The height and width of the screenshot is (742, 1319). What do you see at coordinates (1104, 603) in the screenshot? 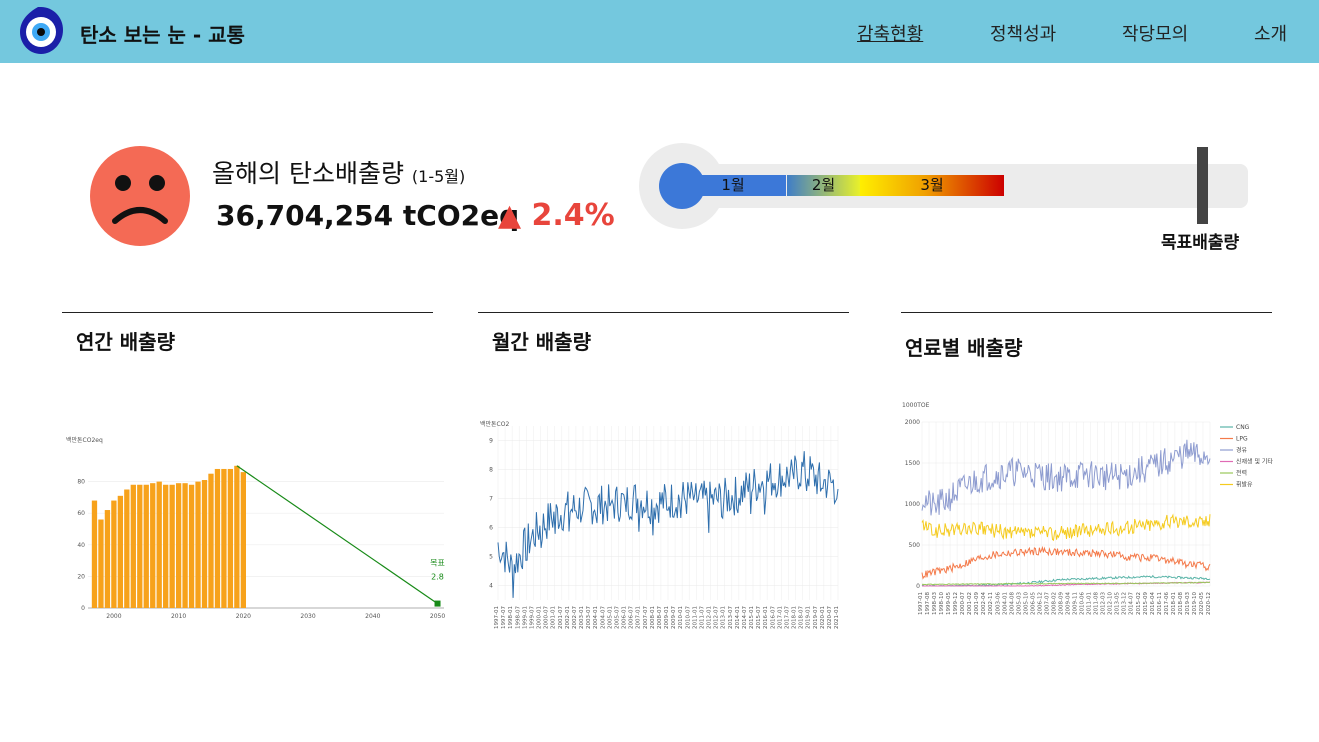
I see `x-tick-label: 2012-03` at bounding box center [1104, 603].